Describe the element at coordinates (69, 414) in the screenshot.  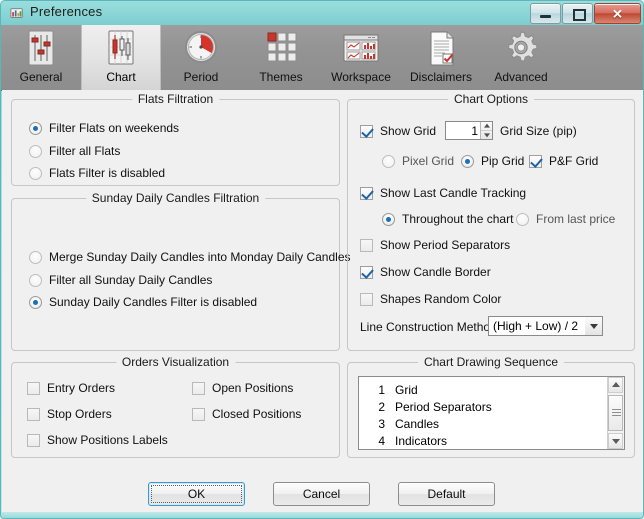
I see `checkbox-stop-orders: Stop Orders` at that location.